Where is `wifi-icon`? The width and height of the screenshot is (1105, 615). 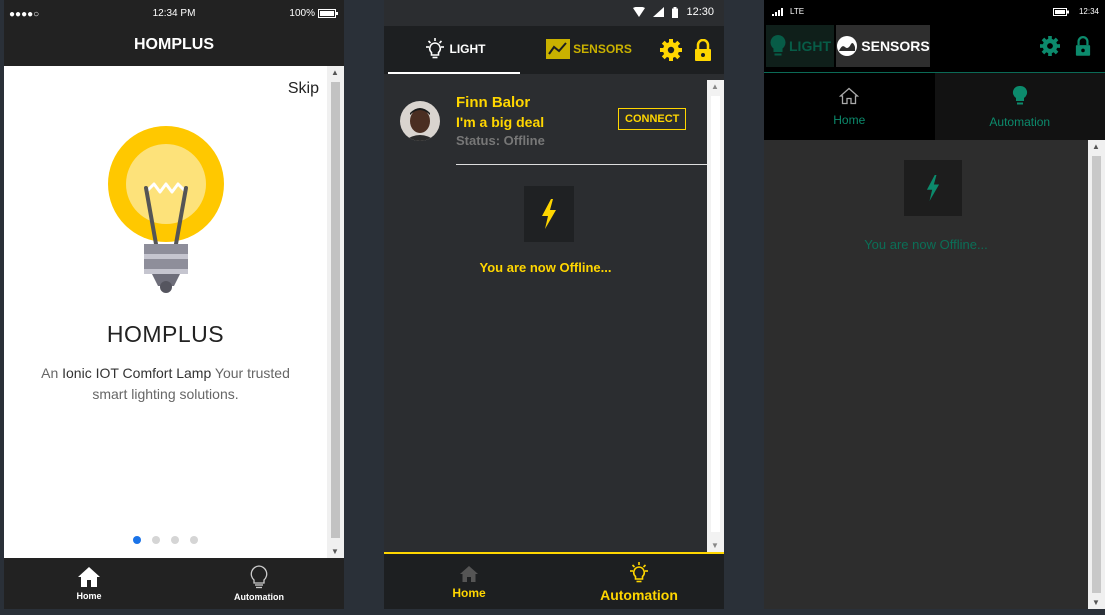 wifi-icon is located at coordinates (639, 12).